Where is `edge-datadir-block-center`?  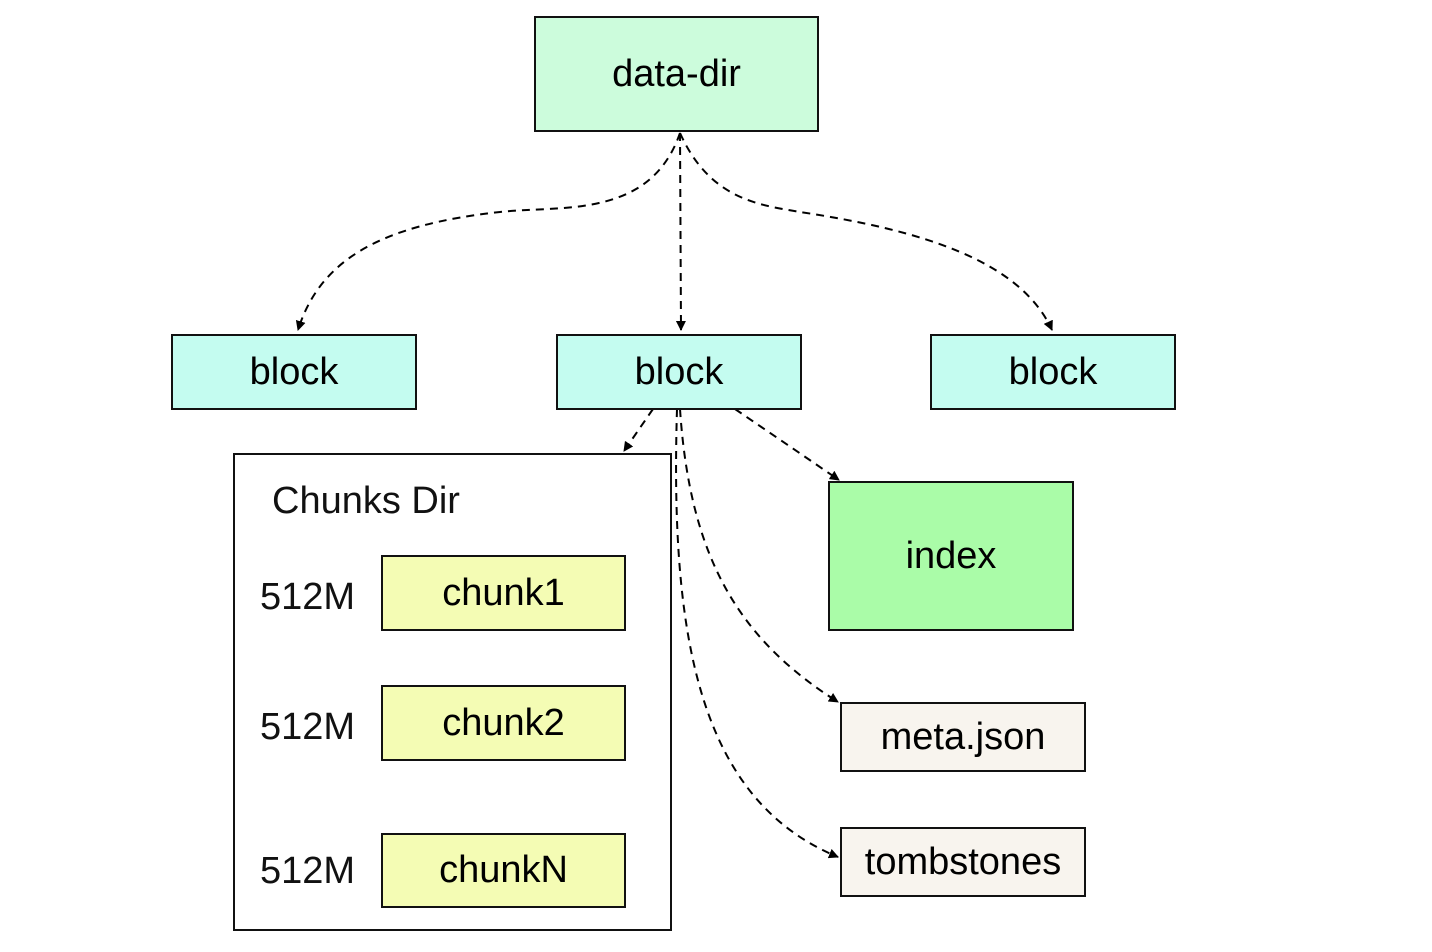
edge-datadir-block-center is located at coordinates (680, 231).